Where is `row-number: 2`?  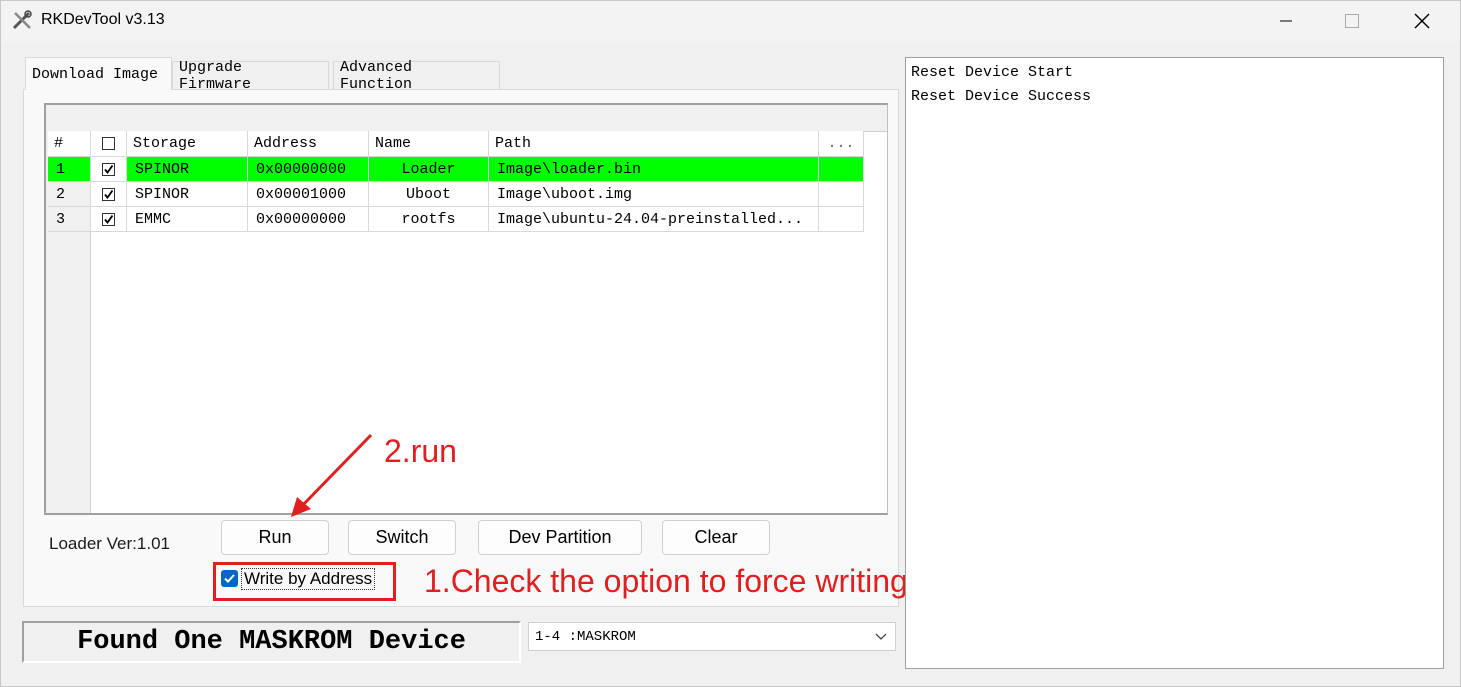 row-number: 2 is located at coordinates (69, 194).